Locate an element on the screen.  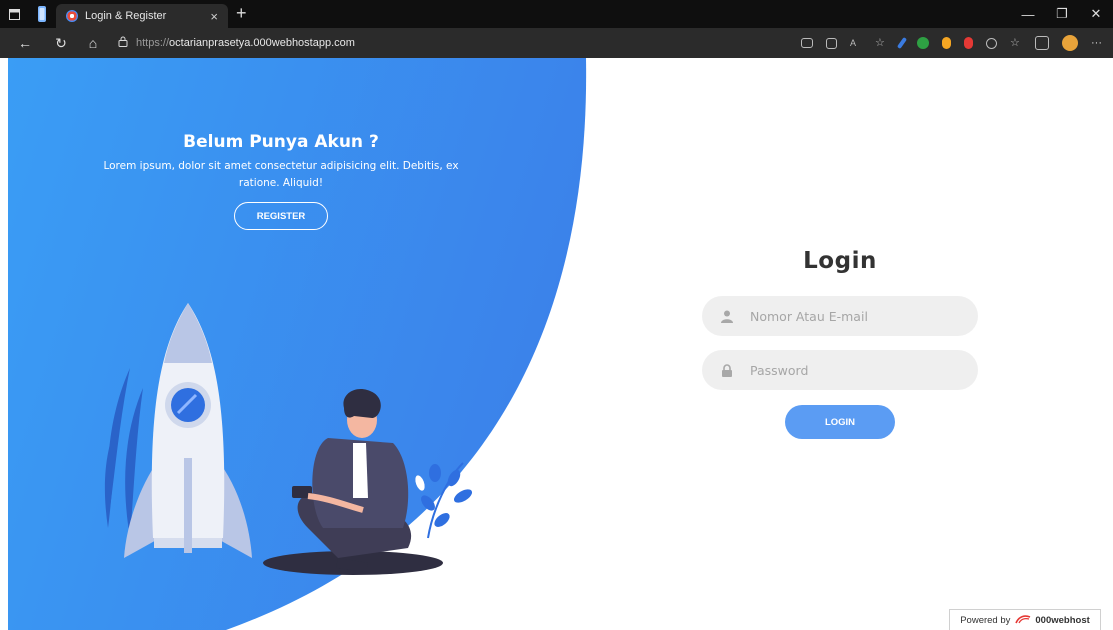
username-field is located at coordinates (840, 316).